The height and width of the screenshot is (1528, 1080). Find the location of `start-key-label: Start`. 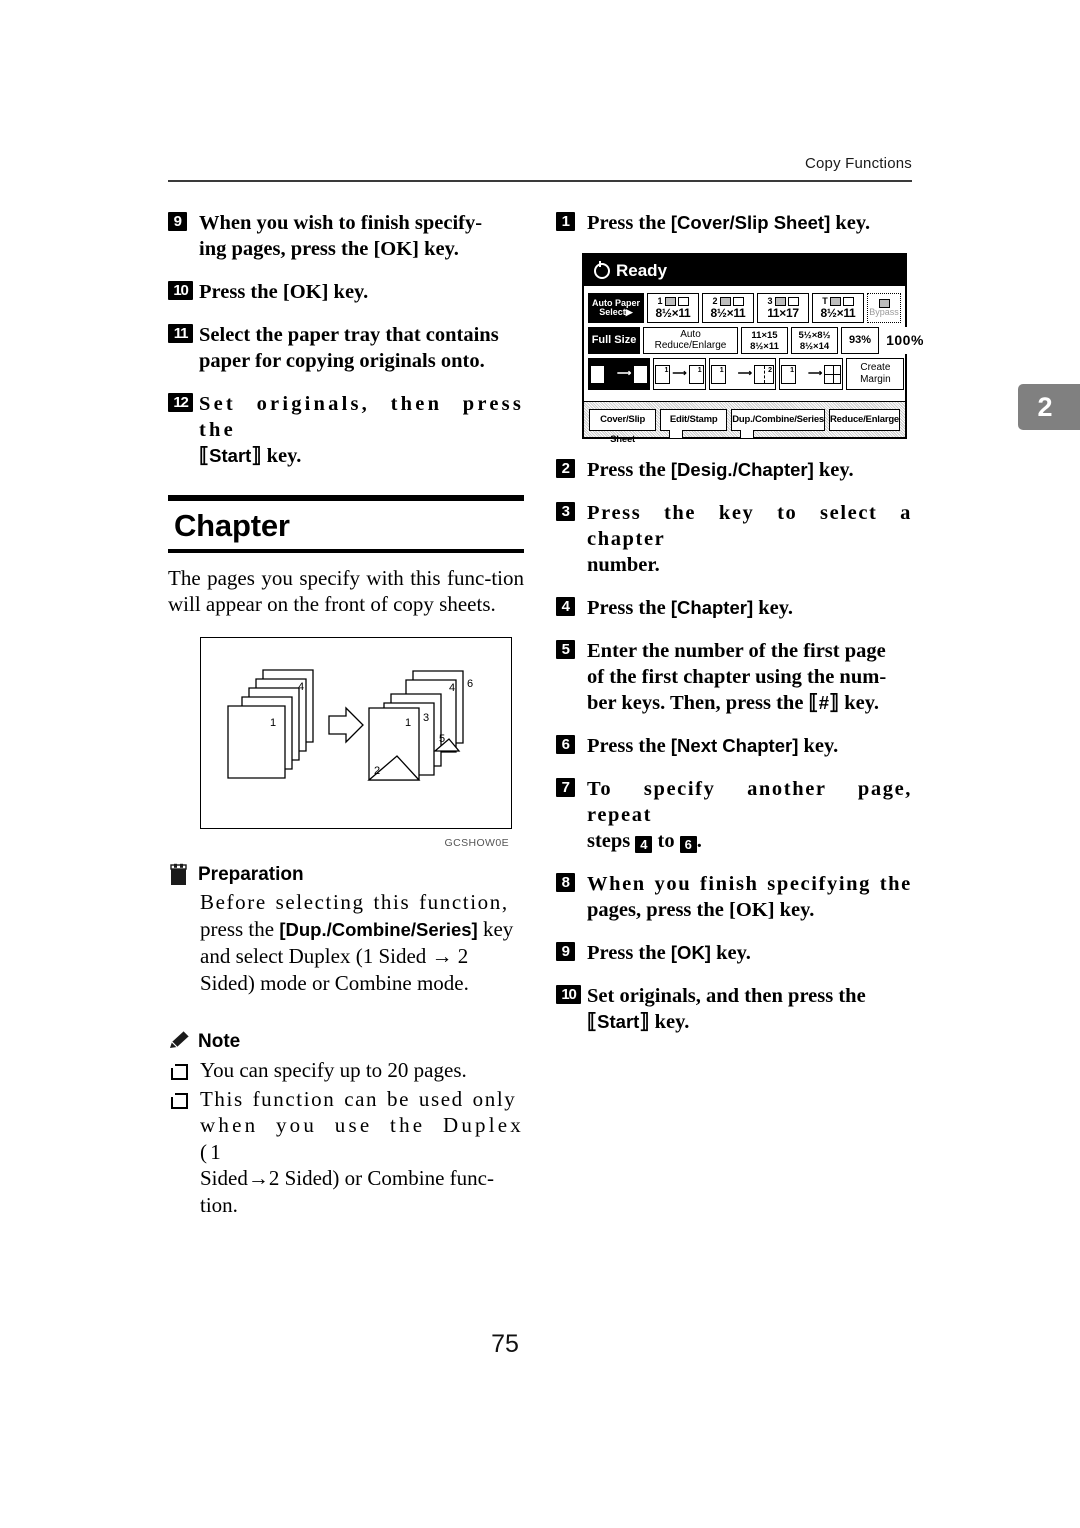

start-key-label: Start is located at coordinates (618, 1021).